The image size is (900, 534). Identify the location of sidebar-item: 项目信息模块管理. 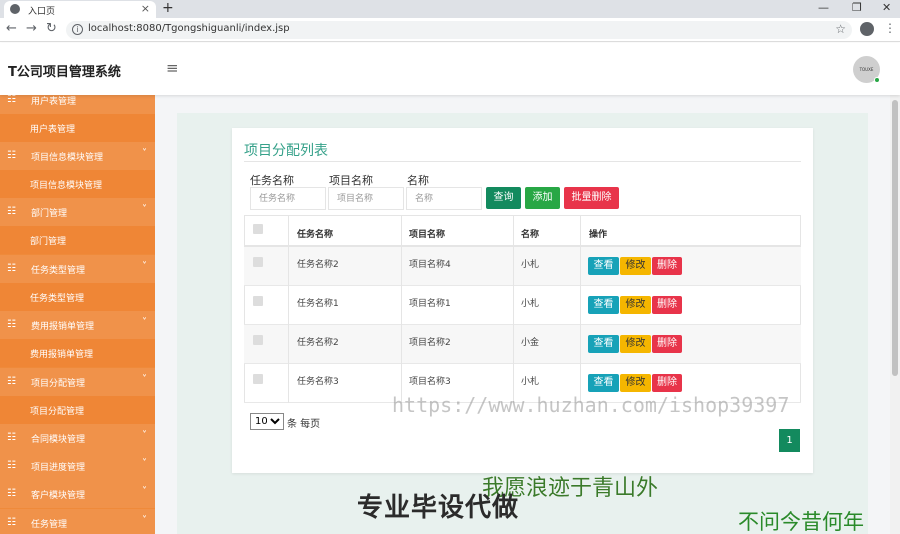
(77, 184).